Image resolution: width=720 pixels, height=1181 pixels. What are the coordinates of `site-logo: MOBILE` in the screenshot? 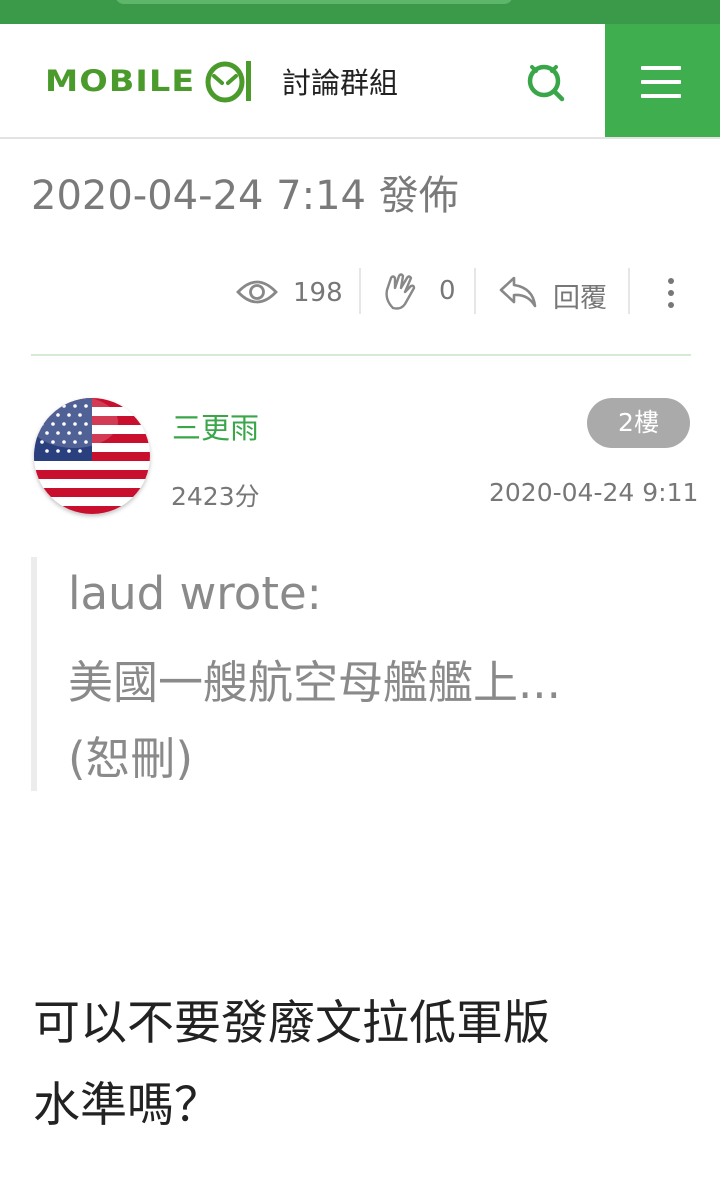 It's located at (148, 81).